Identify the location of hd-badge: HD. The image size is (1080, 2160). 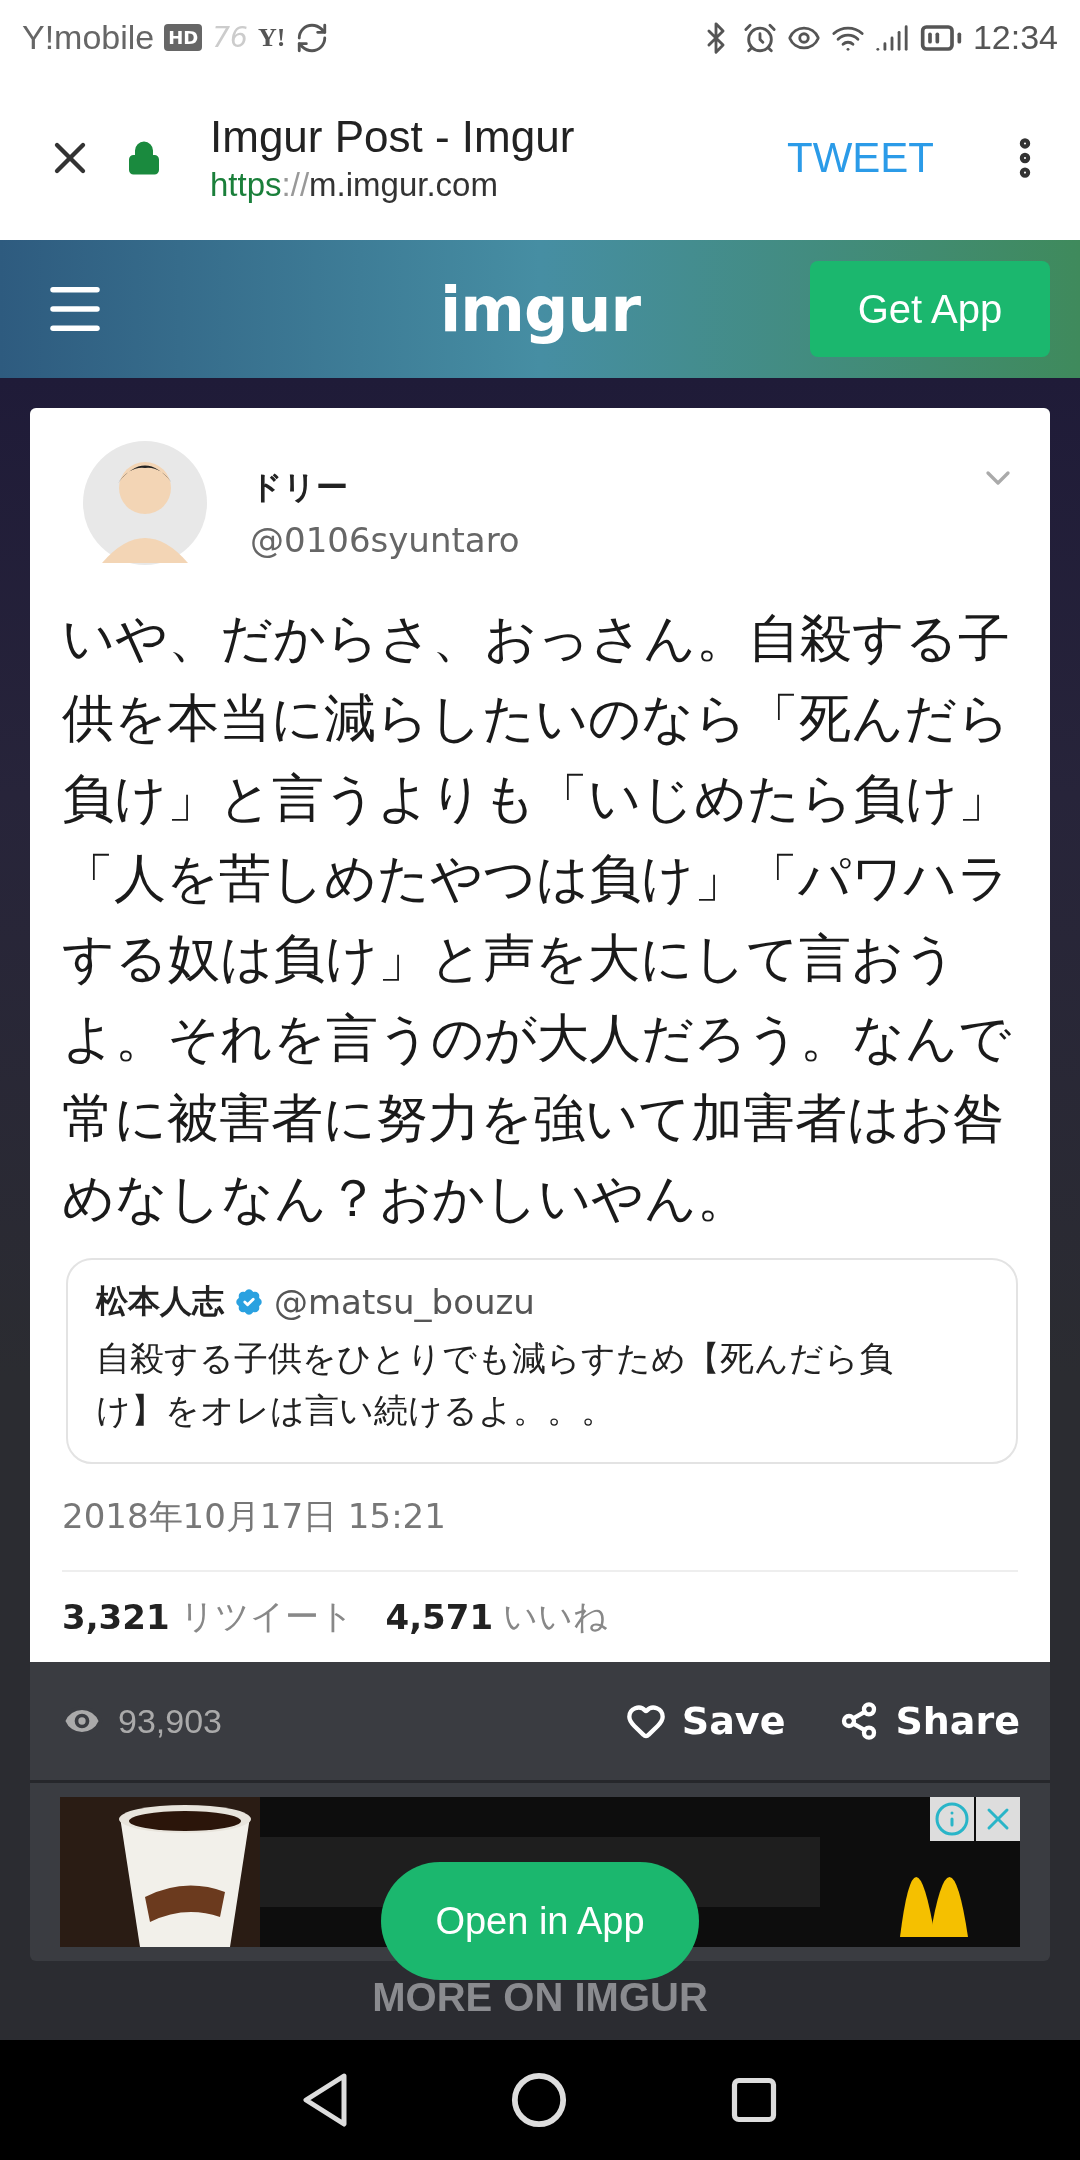
(183, 37).